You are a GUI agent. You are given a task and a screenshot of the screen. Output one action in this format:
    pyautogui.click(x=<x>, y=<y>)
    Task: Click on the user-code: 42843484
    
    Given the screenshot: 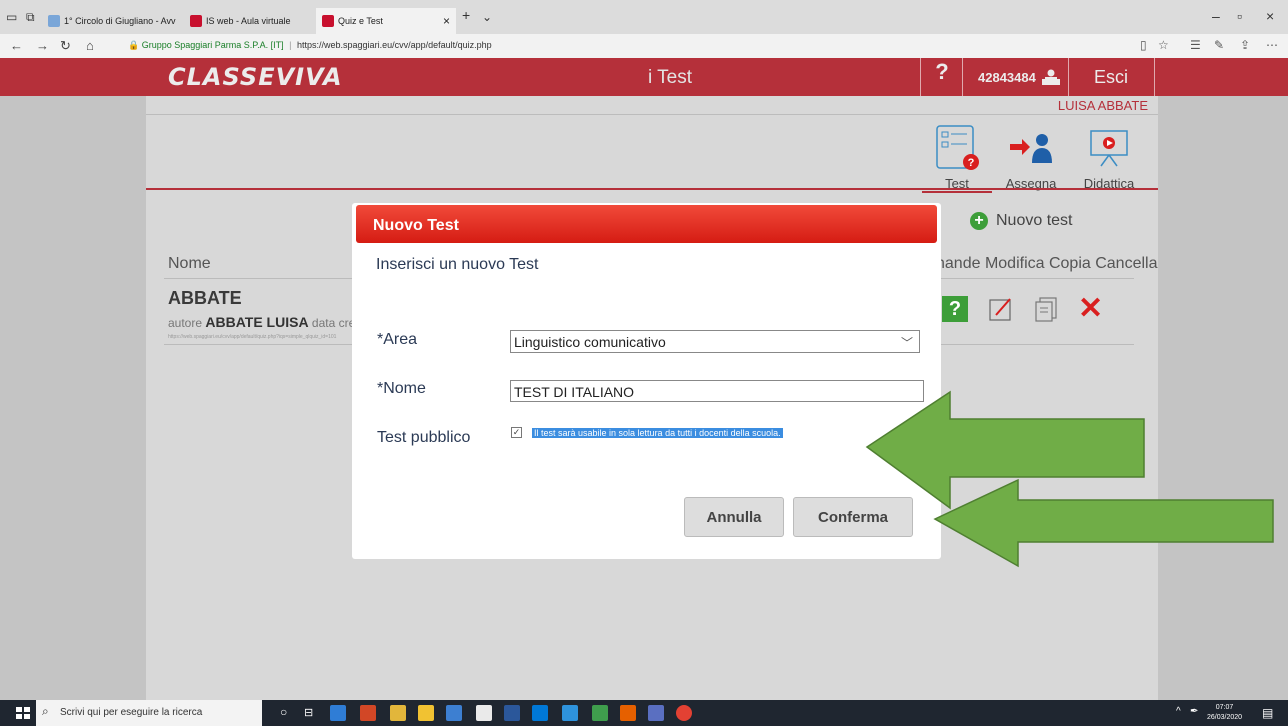 What is the action you would take?
    pyautogui.click(x=1019, y=77)
    